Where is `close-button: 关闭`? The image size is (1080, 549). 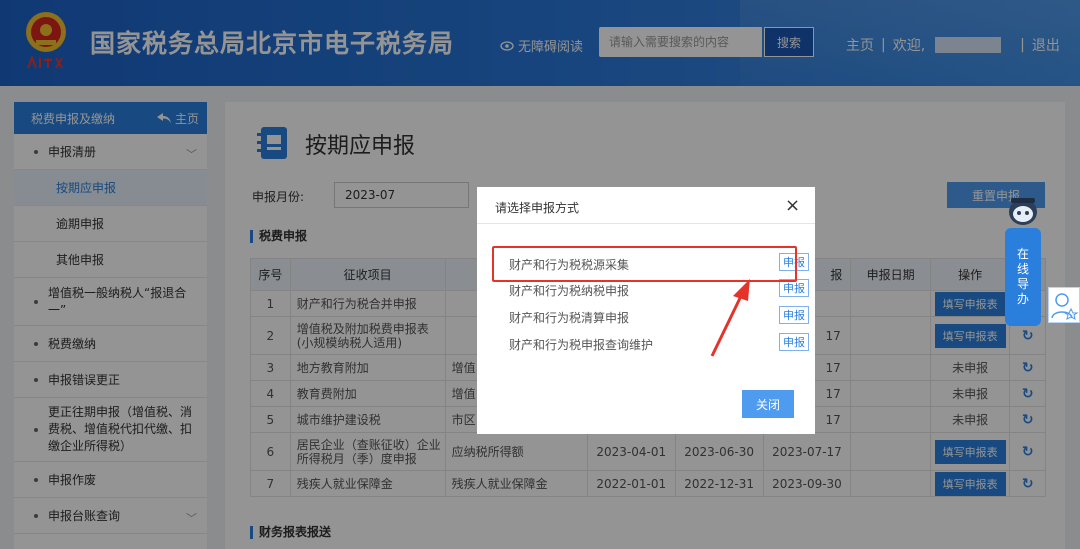
close-button: 关闭 is located at coordinates (768, 404).